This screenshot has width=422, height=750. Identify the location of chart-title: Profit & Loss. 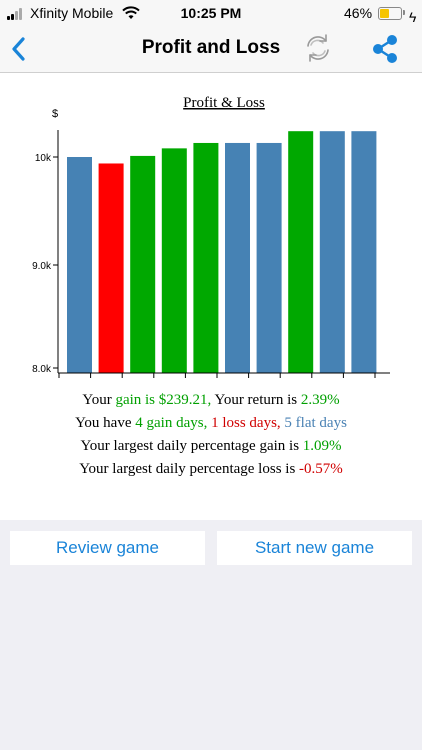
(224, 103).